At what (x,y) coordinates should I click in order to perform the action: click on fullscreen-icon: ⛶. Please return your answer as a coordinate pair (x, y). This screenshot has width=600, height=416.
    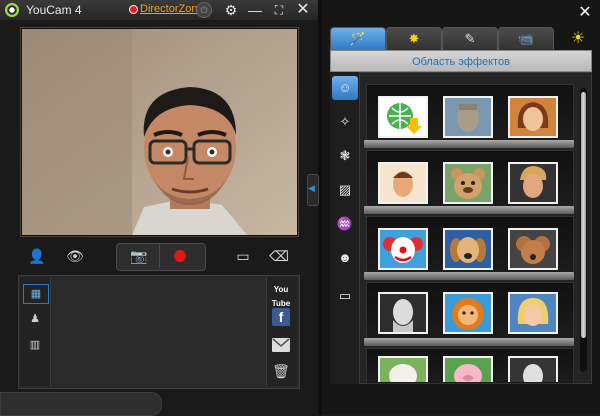
    Looking at the image, I should click on (279, 10).